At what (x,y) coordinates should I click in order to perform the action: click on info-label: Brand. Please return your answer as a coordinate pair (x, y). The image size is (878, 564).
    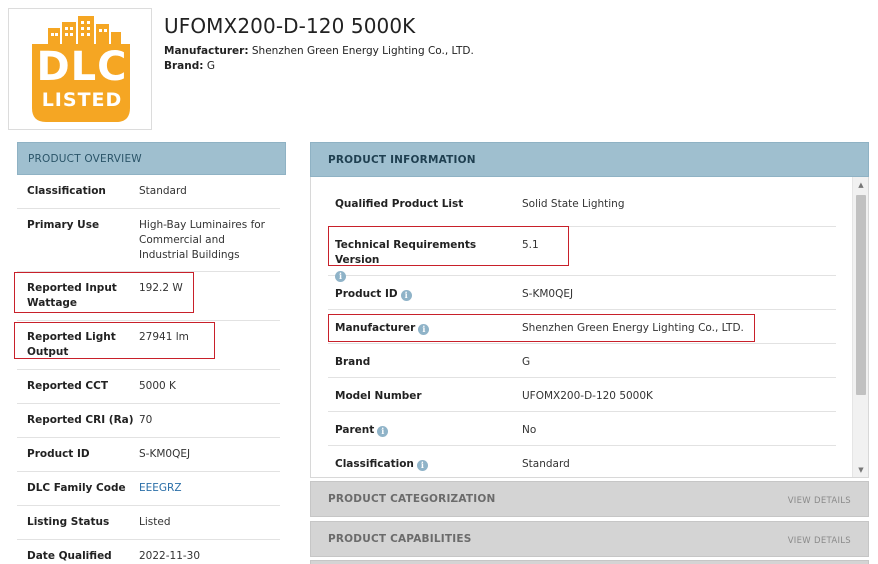
    Looking at the image, I should click on (353, 362).